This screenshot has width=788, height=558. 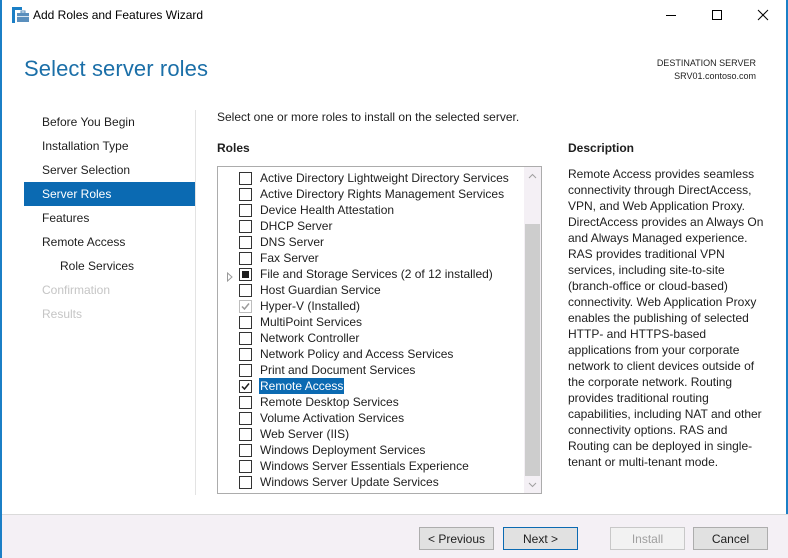 What do you see at coordinates (370, 434) in the screenshot?
I see `role-row: Web Server (IIS)` at bounding box center [370, 434].